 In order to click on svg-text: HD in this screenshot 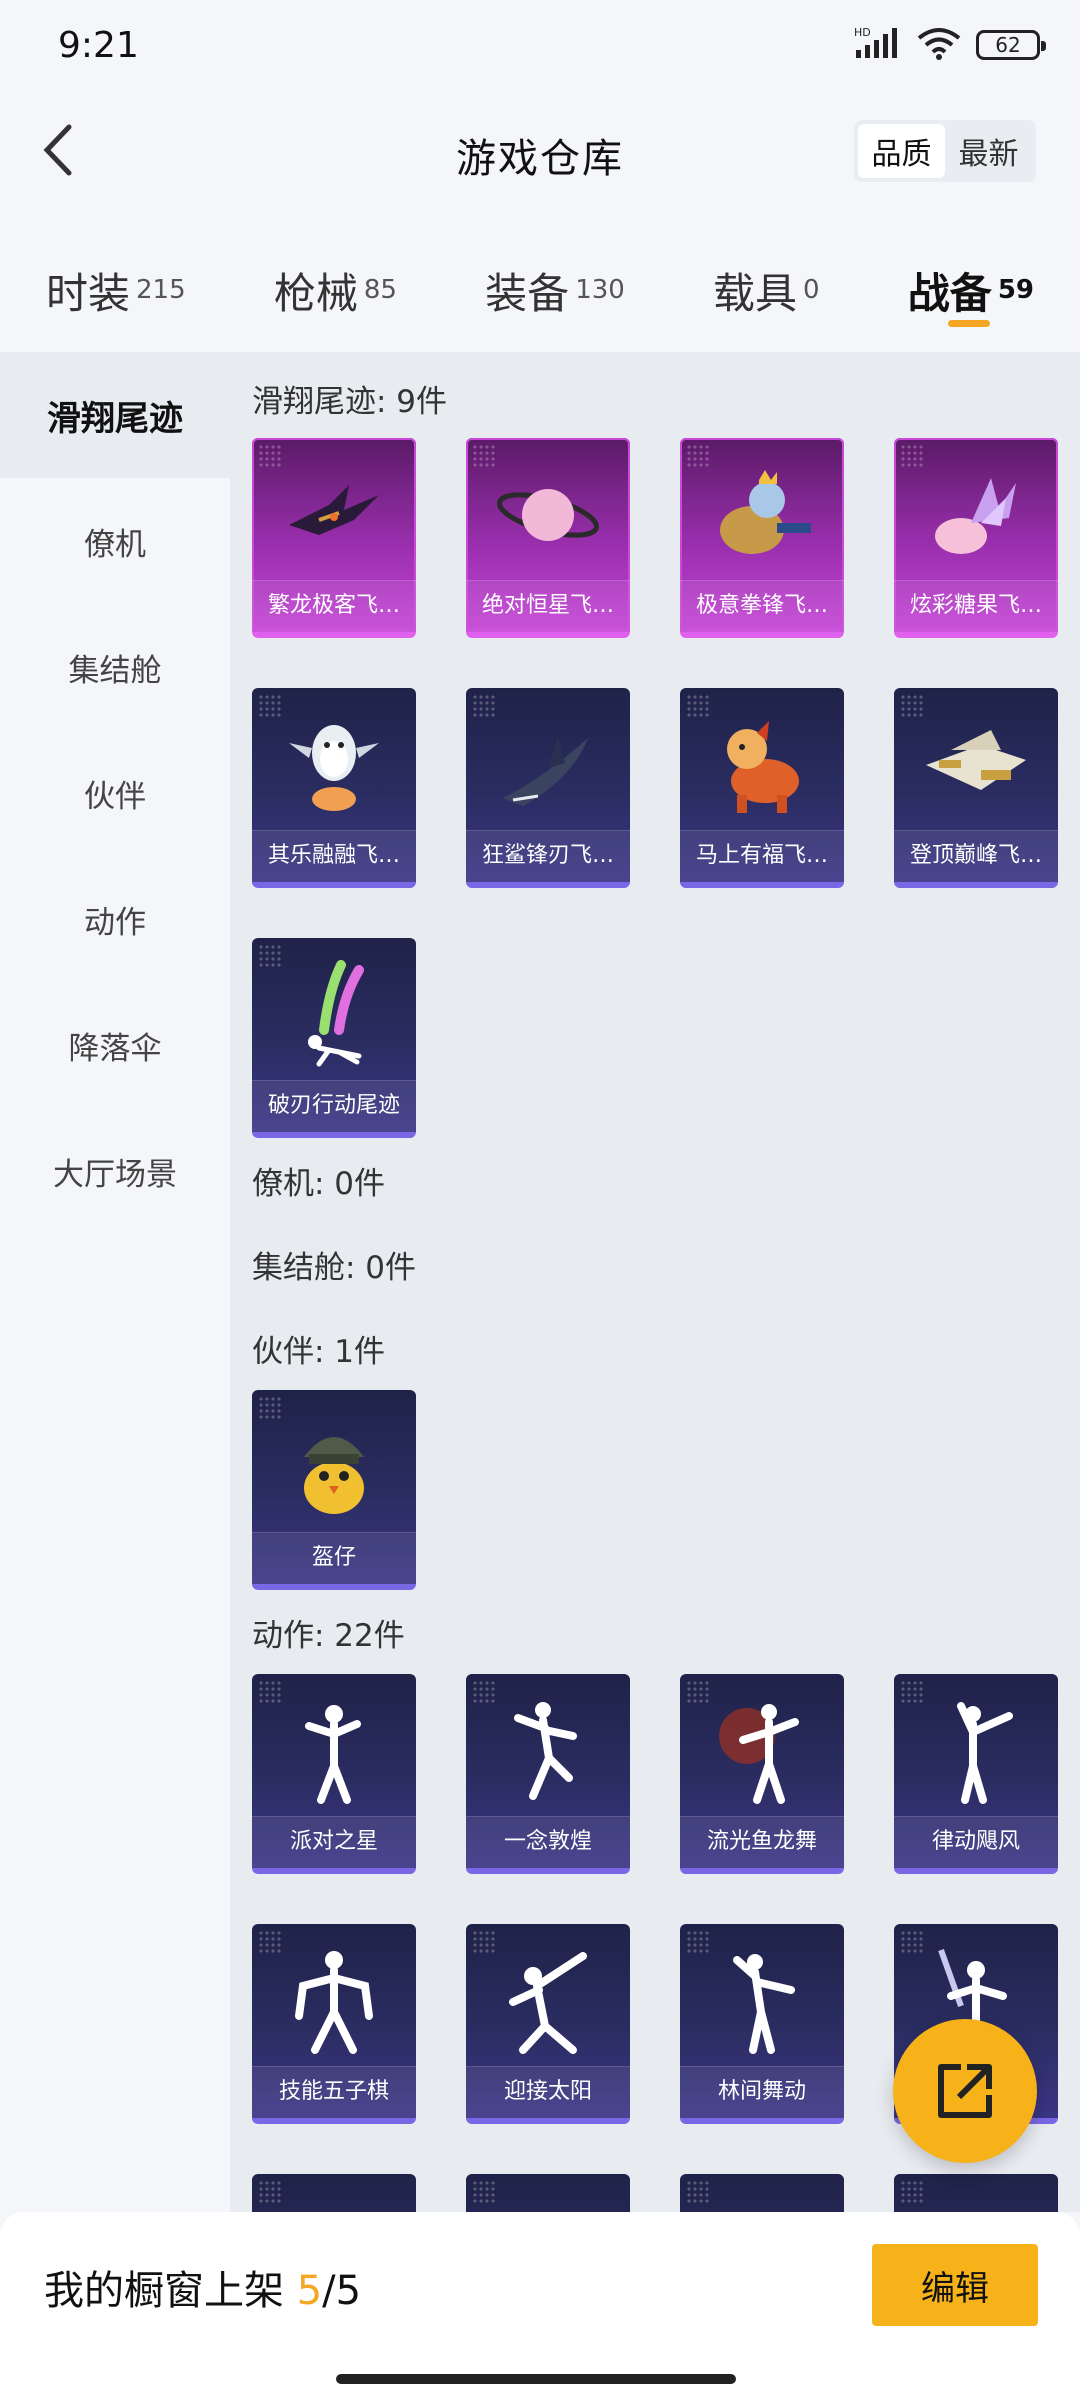, I will do `click(862, 32)`.